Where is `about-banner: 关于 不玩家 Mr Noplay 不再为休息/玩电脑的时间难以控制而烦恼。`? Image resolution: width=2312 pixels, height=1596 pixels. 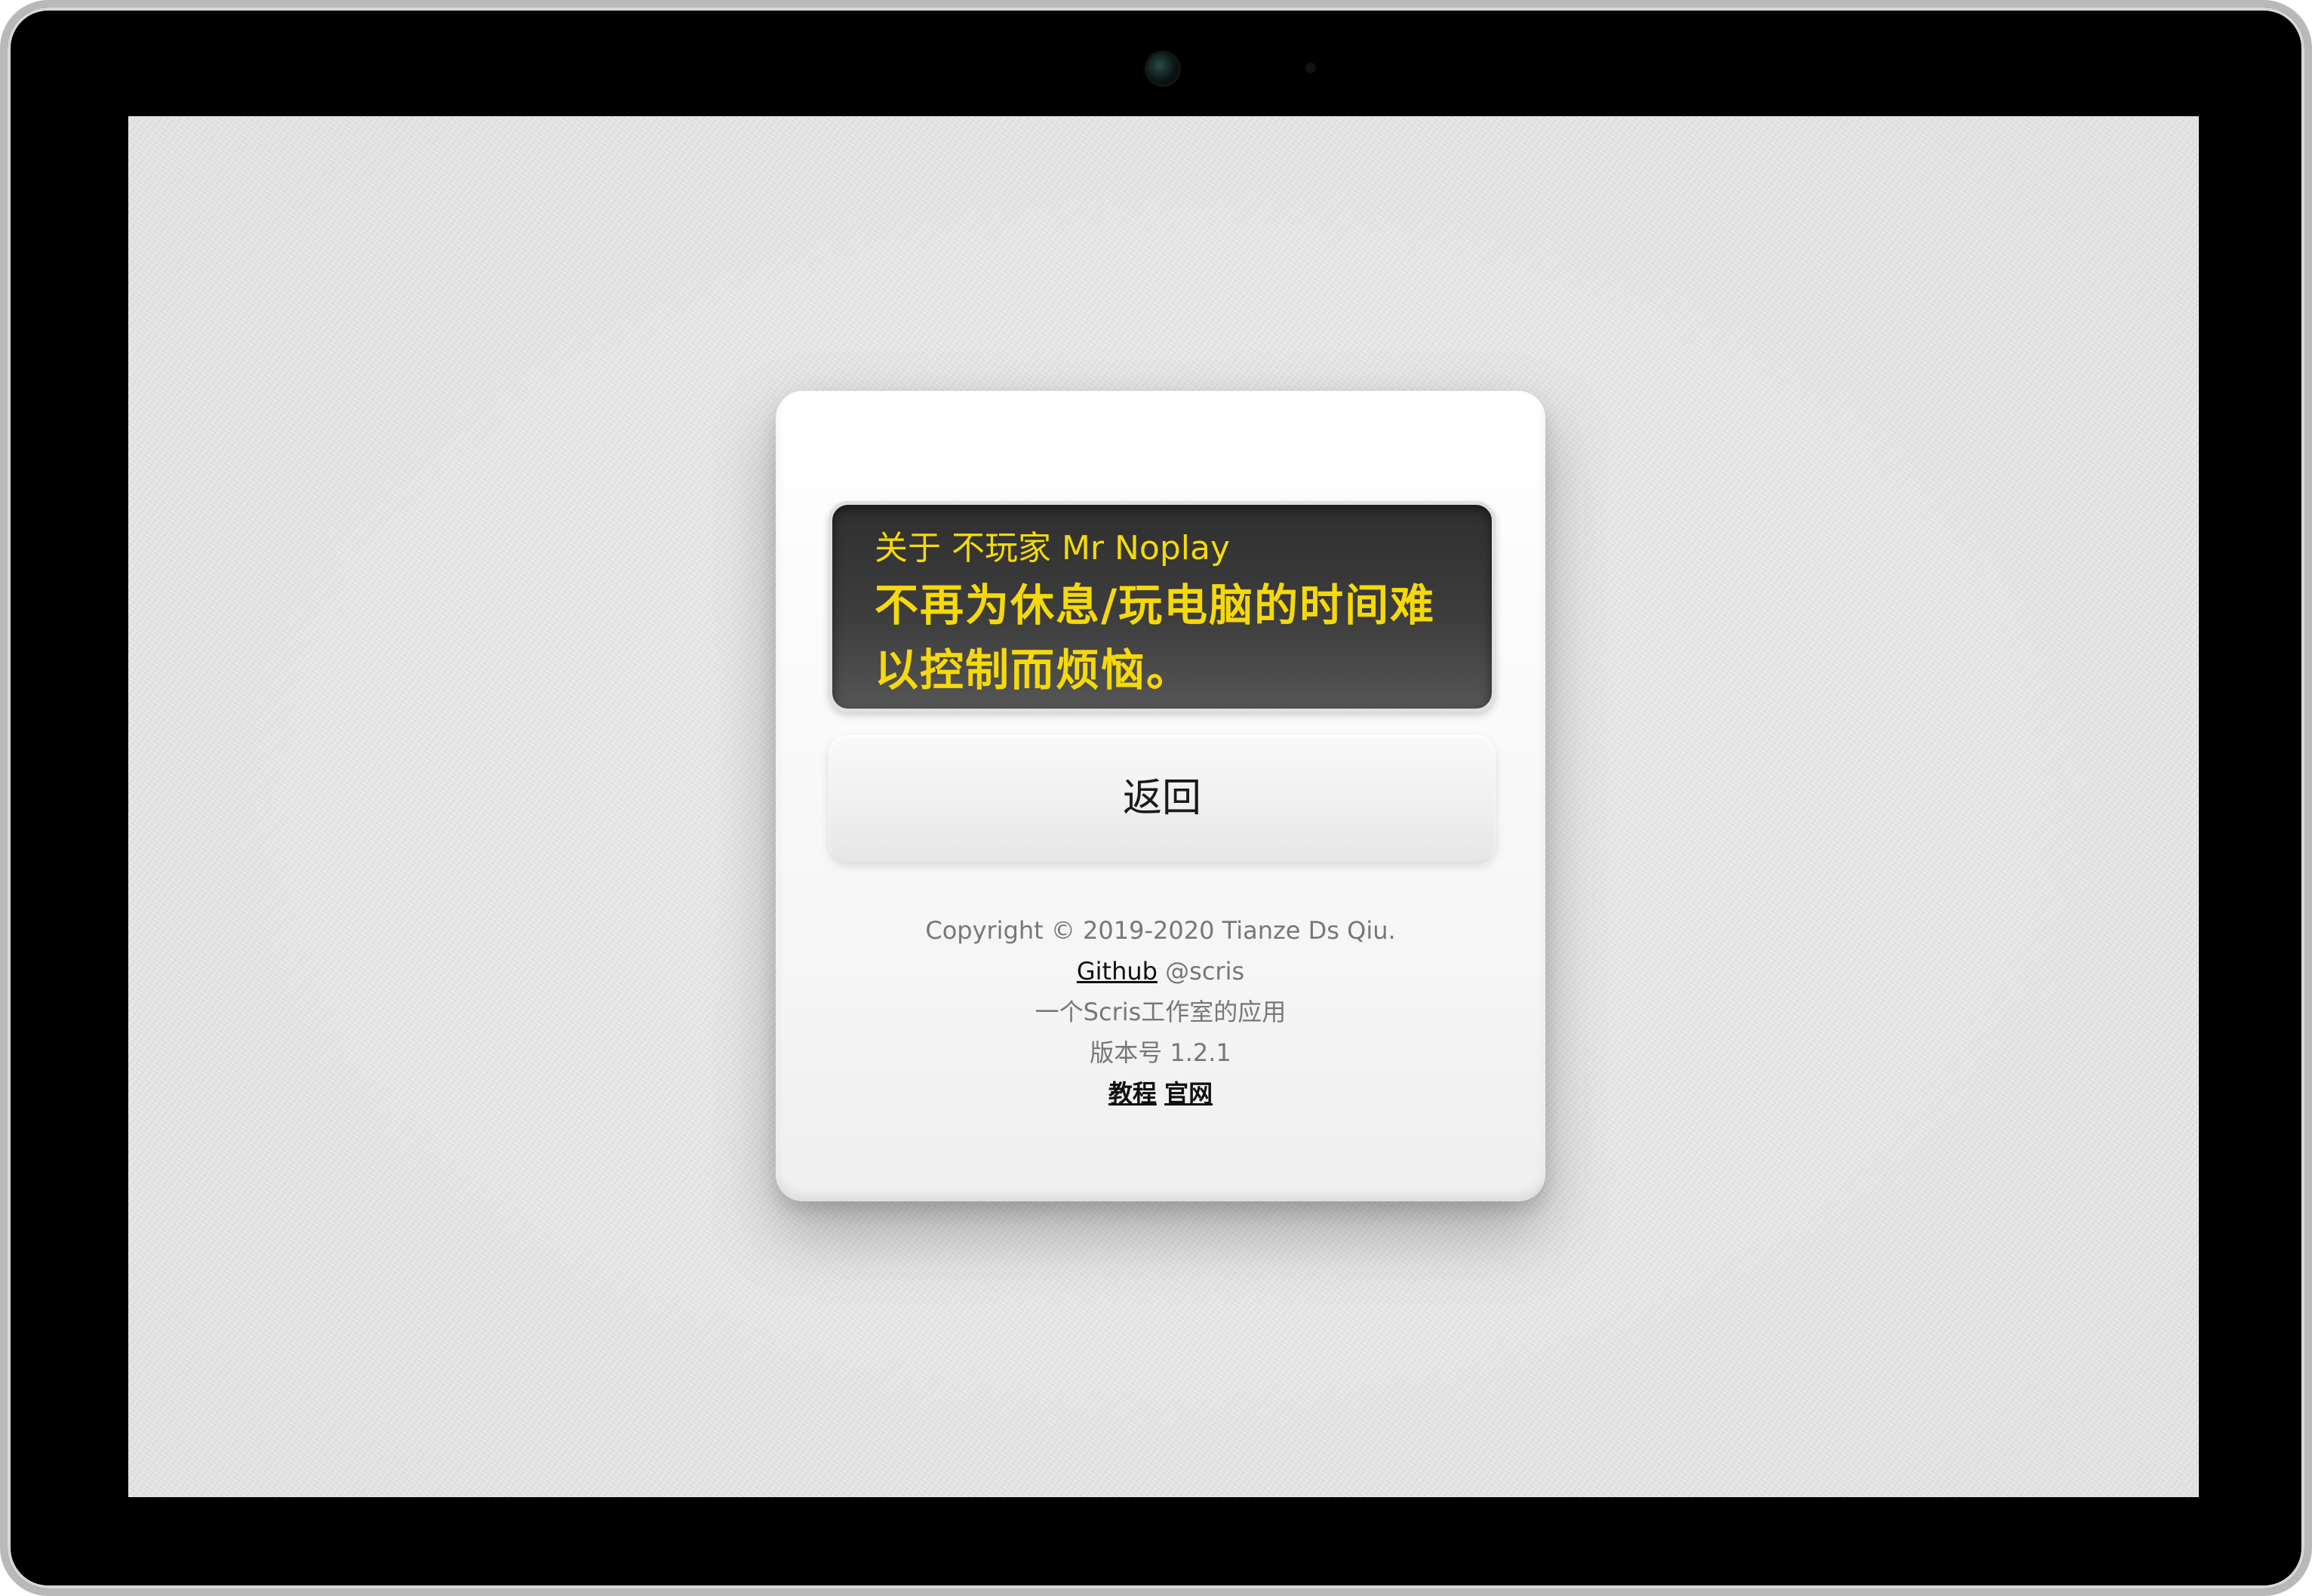
about-banner: 关于 不玩家 Mr Noplay 不再为休息/玩电脑的时间难以控制而烦恼。 is located at coordinates (1162, 607).